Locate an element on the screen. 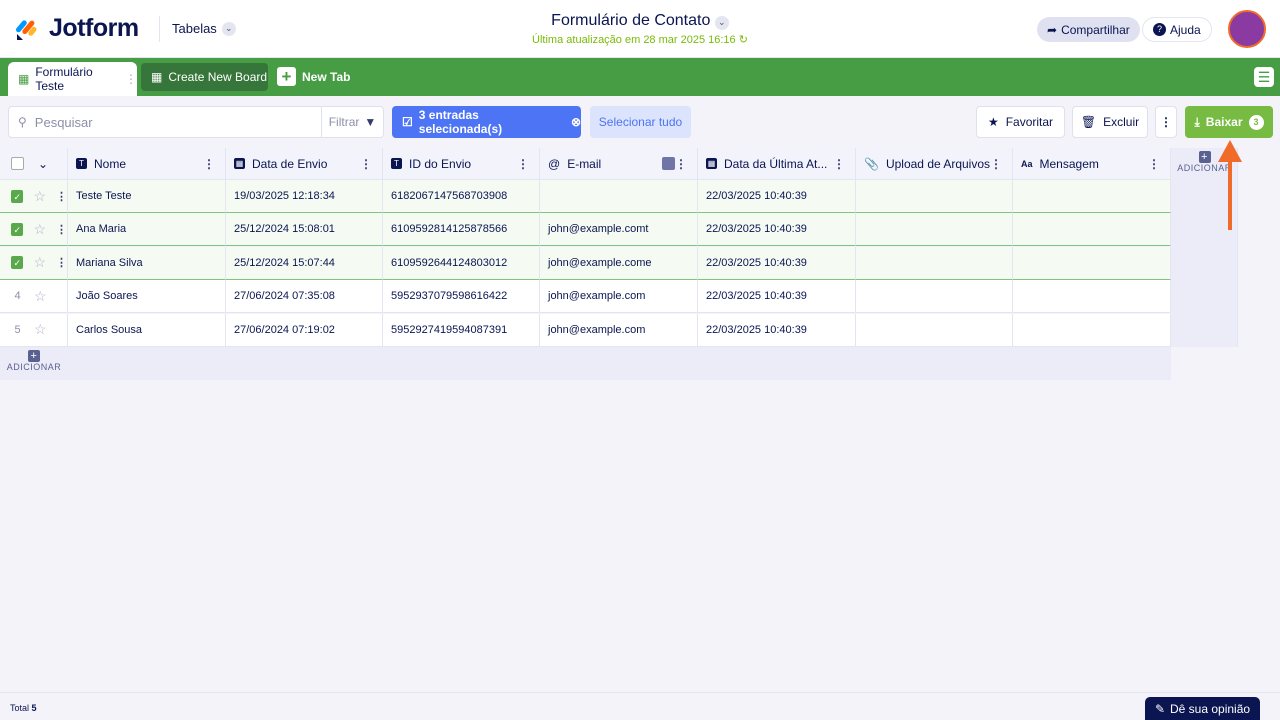 This screenshot has height=720, width=1280. new-tab-button: + New Tab is located at coordinates (313, 76).